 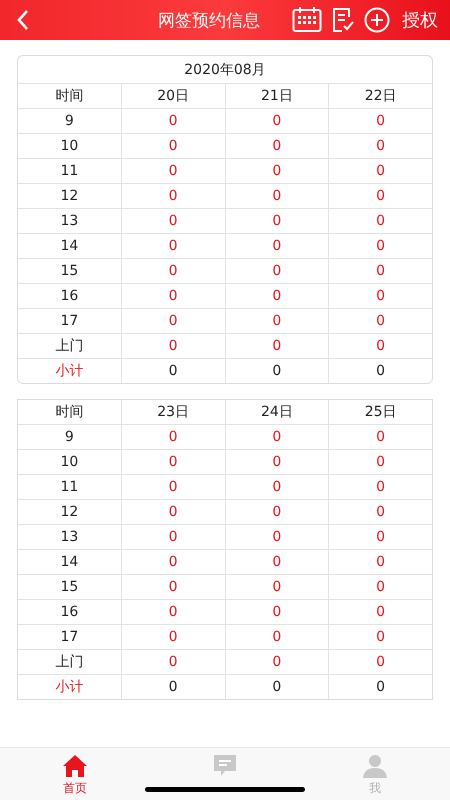 I want to click on add-icon, so click(x=377, y=20).